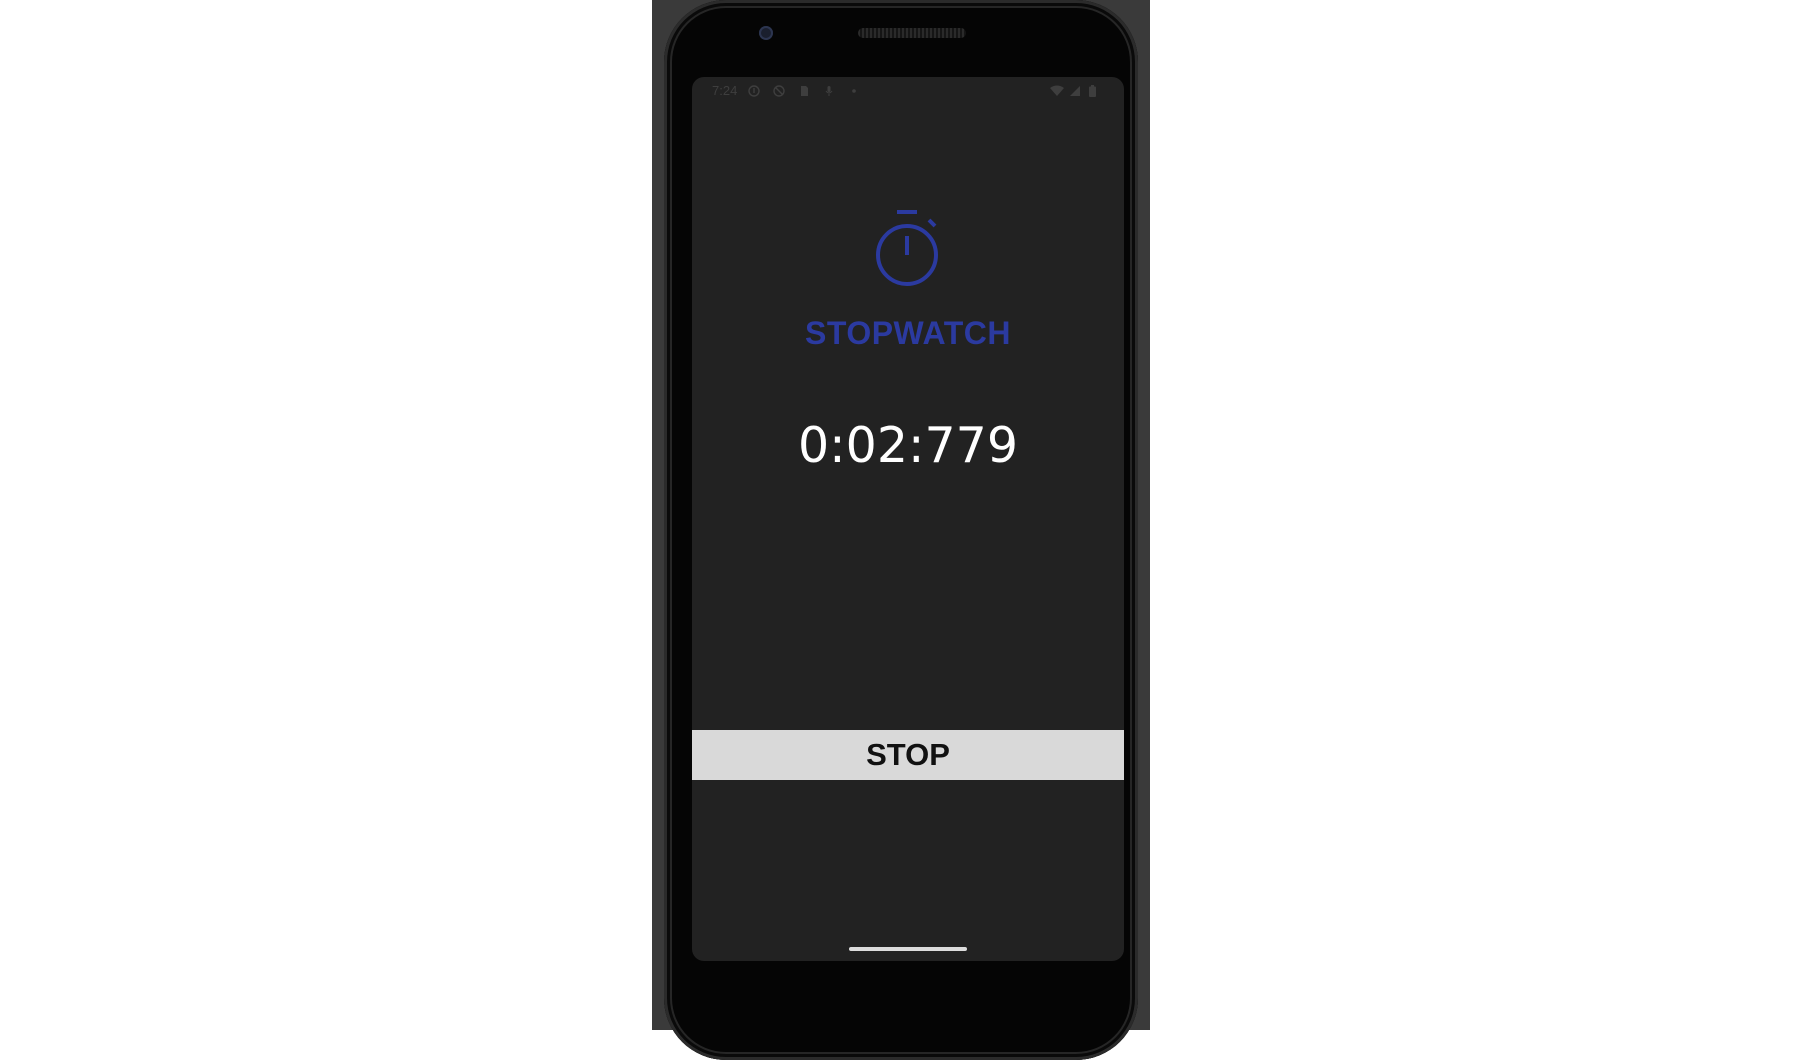 This screenshot has width=1800, height=1060. What do you see at coordinates (779, 91) in the screenshot?
I see `shield-icon` at bounding box center [779, 91].